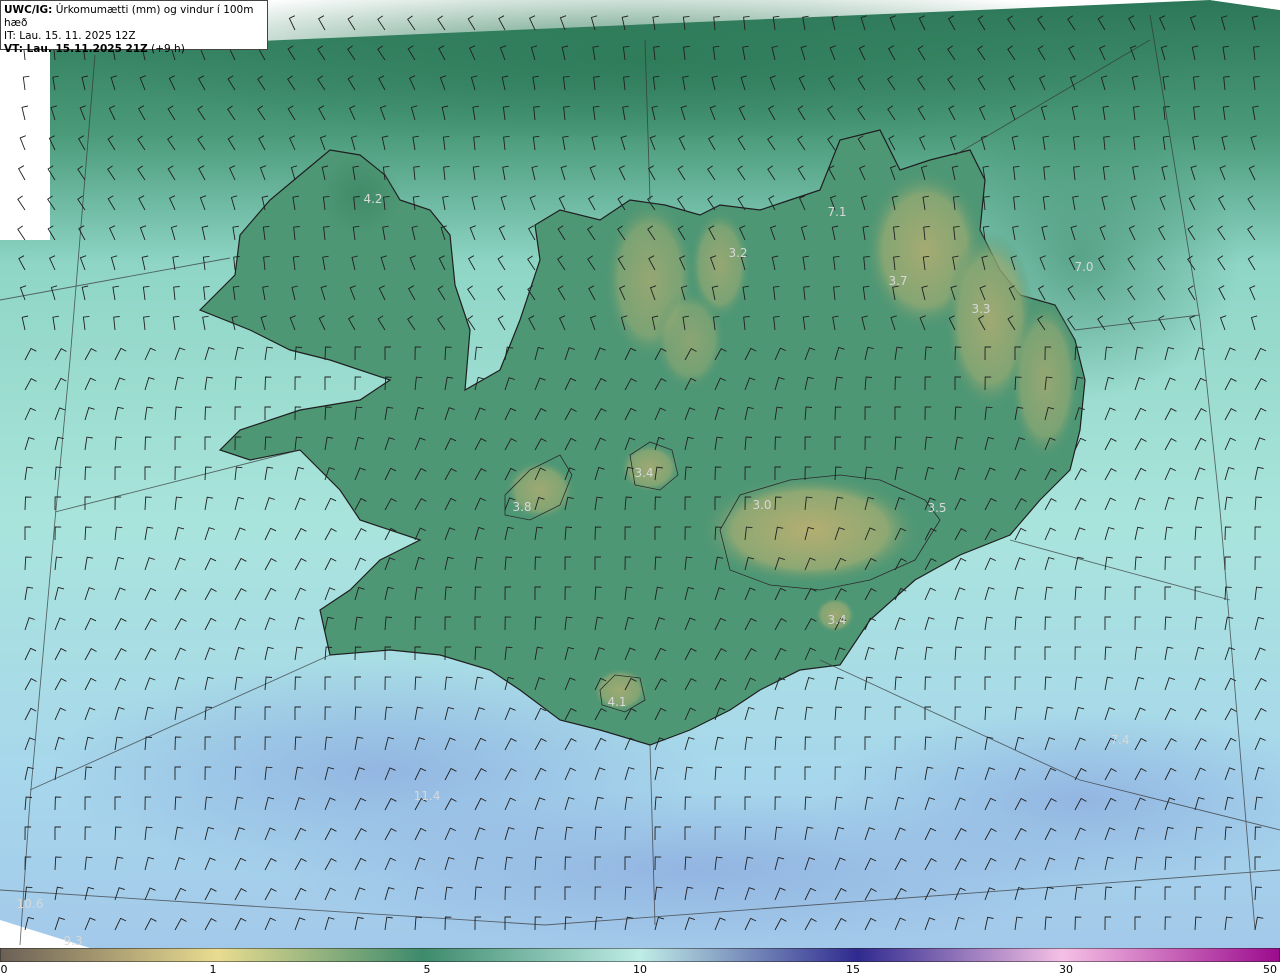 The image size is (1280, 978). I want to click on colorbar-tick: 1, so click(213, 969).